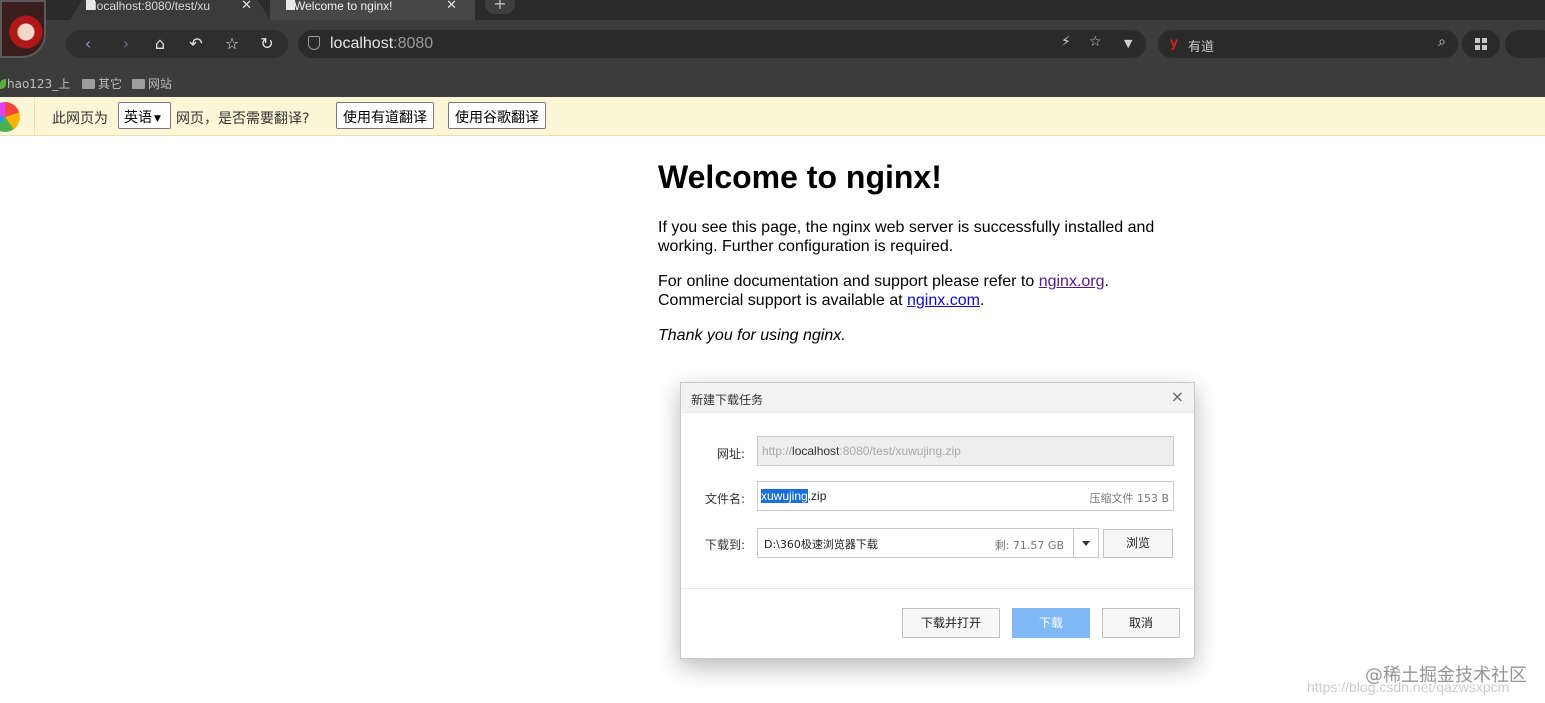 The image size is (1545, 703). What do you see at coordinates (1128, 43) in the screenshot?
I see `chevron-down-icon: ▼` at bounding box center [1128, 43].